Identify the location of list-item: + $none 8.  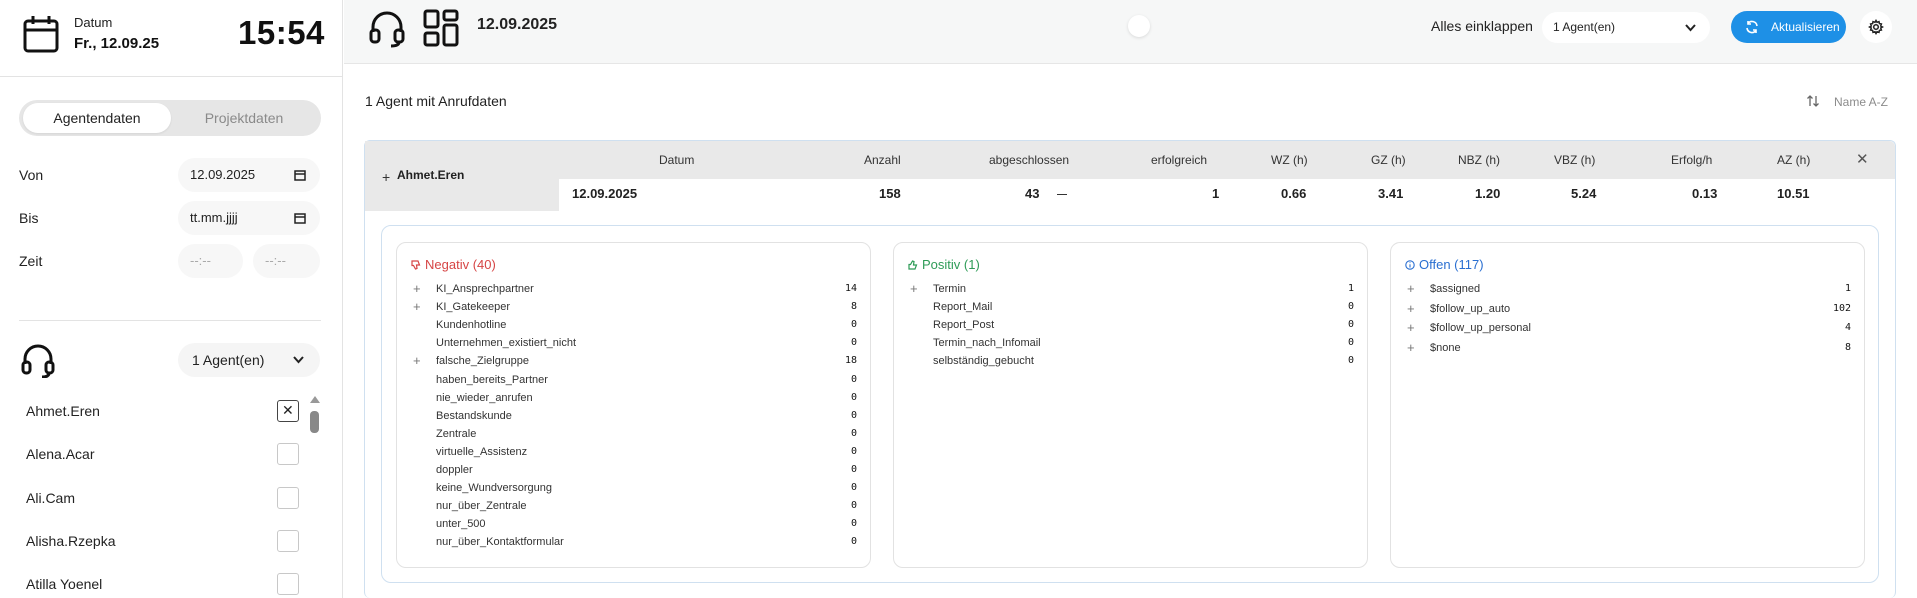
(1628, 348).